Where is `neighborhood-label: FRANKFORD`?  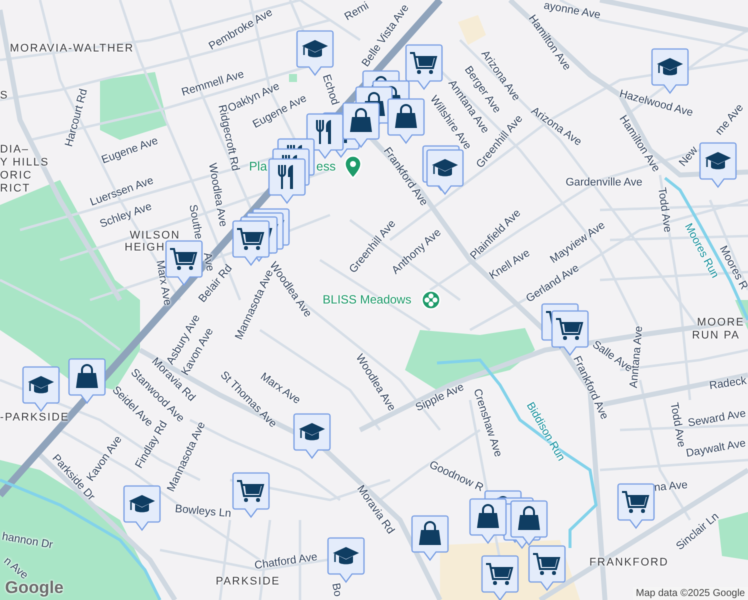
neighborhood-label: FRANKFORD is located at coordinates (629, 563).